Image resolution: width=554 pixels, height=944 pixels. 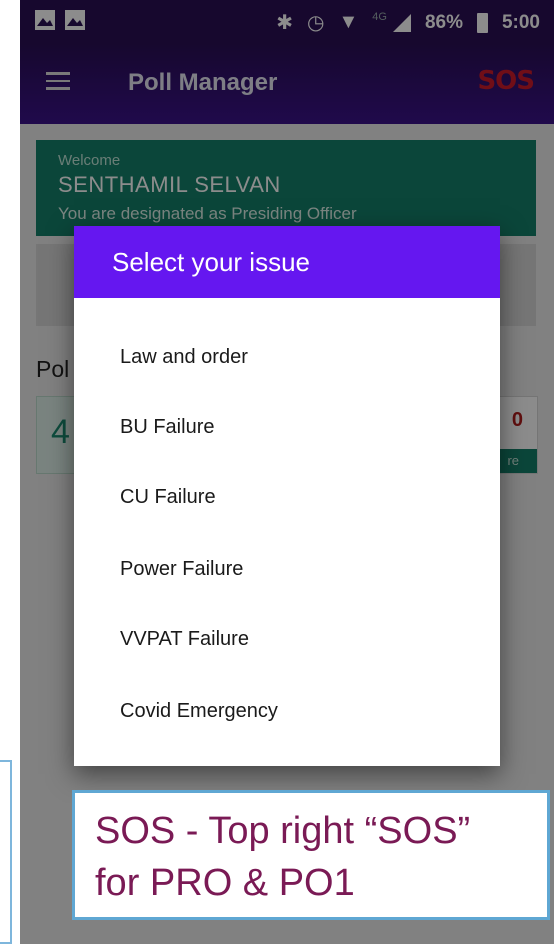 What do you see at coordinates (283, 831) in the screenshot?
I see `callout-line-1: SOS - Top right “SOS”` at bounding box center [283, 831].